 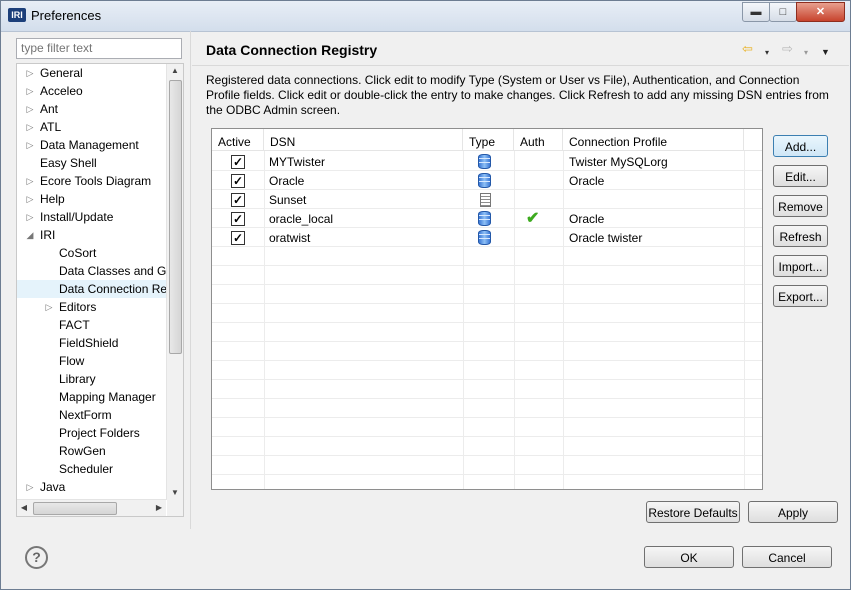 What do you see at coordinates (800, 236) in the screenshot?
I see `refresh-button: Refresh` at bounding box center [800, 236].